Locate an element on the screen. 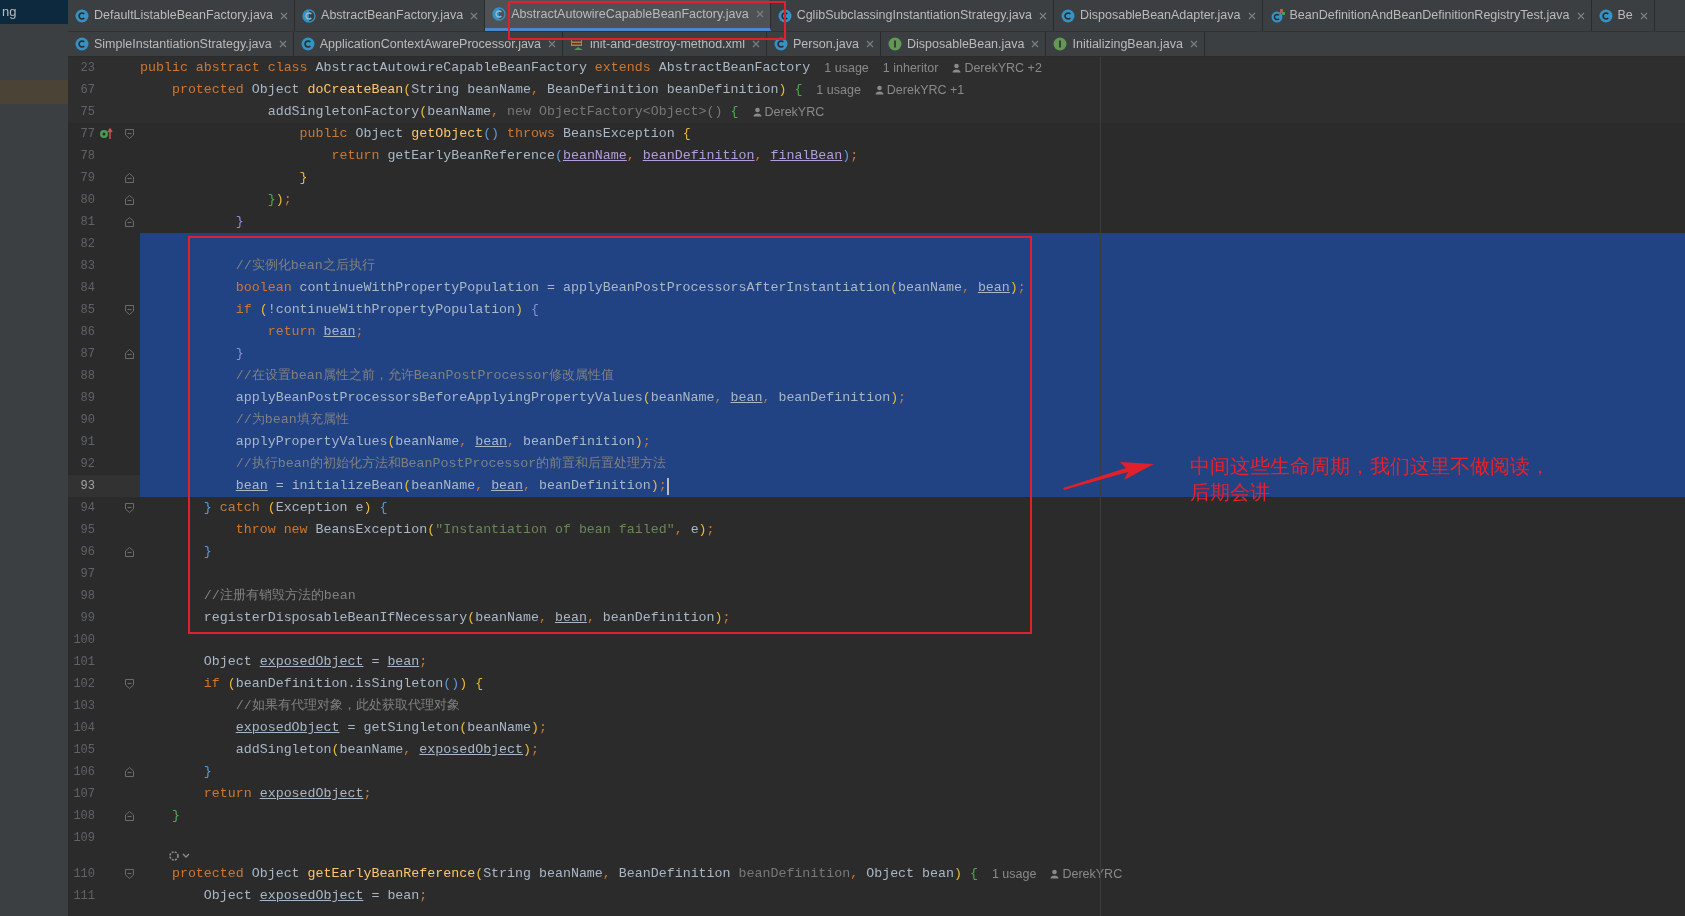  code-line: addSingletonFactory(beanName, new ObjectFactory<Object>() { is located at coordinates (502, 112).